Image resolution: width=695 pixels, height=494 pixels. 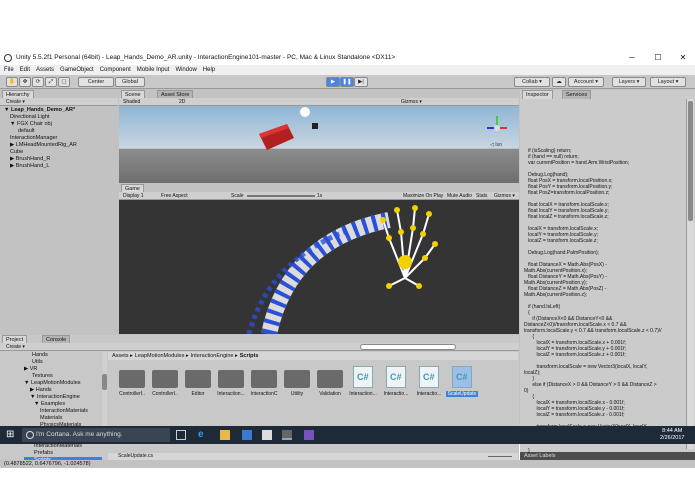 I want to click on collab-dropdown: Collab ▾, so click(x=532, y=82).